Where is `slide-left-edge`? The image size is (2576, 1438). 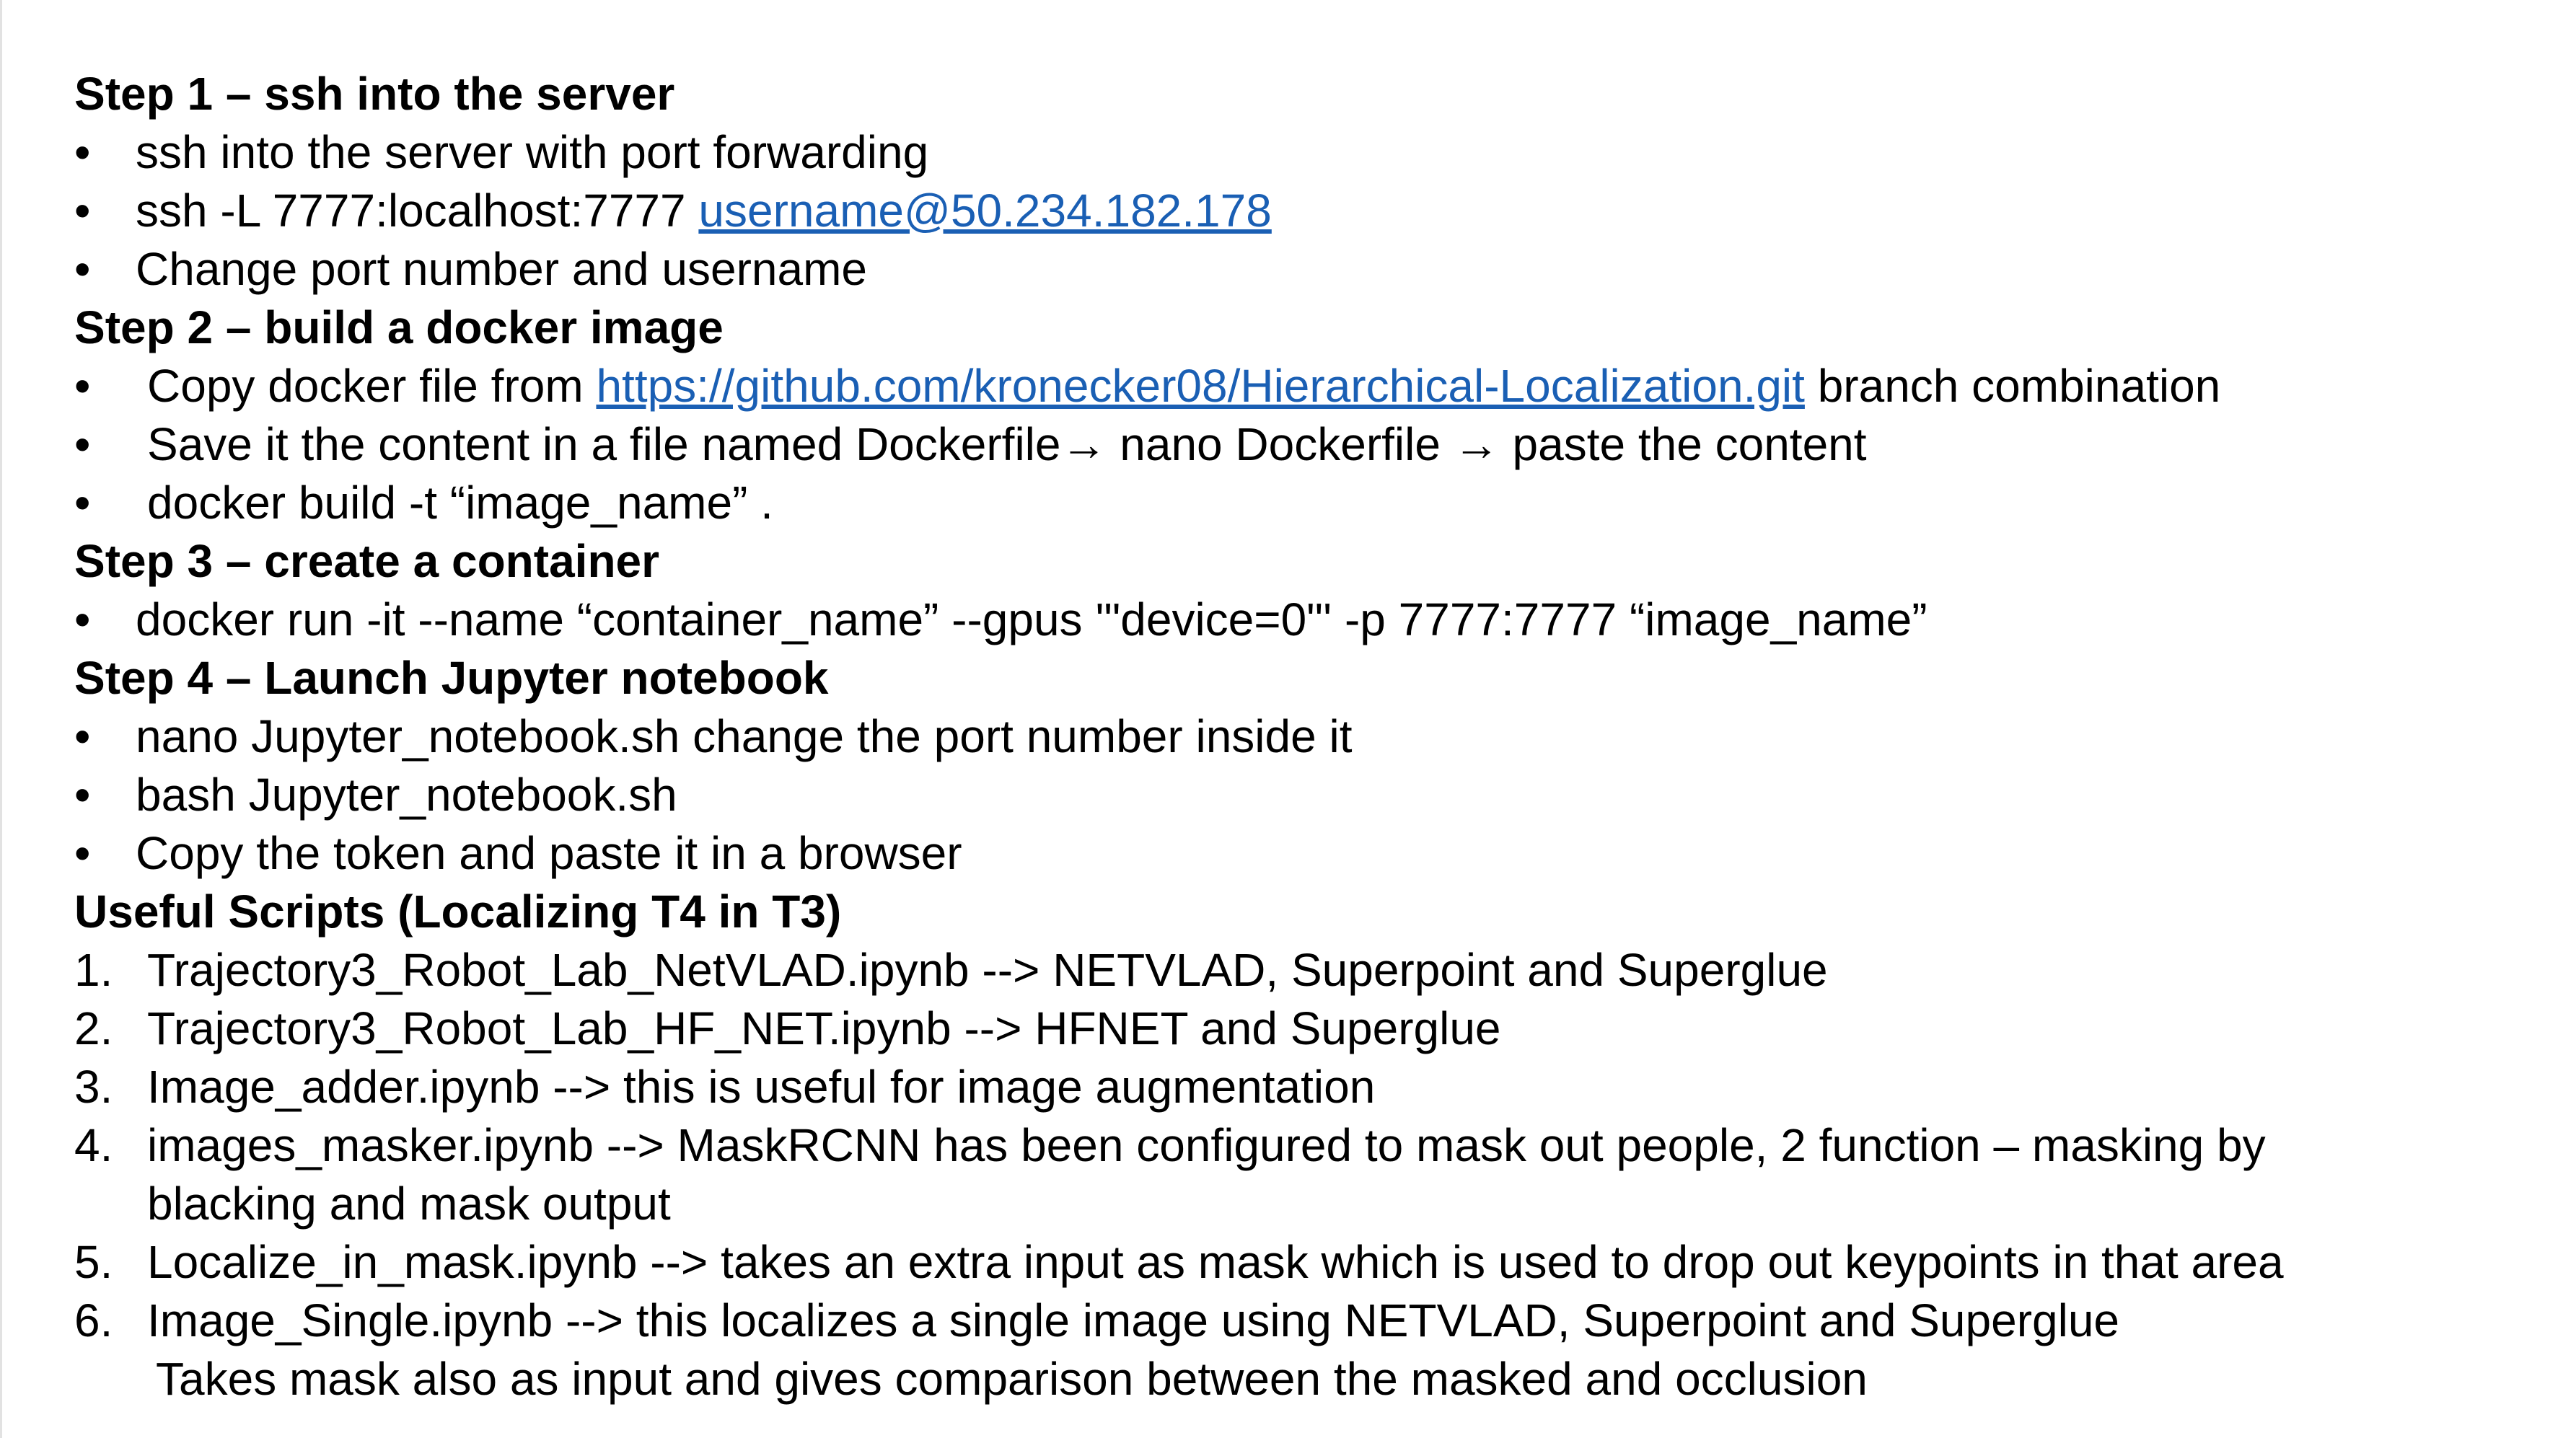
slide-left-edge is located at coordinates (1, 719).